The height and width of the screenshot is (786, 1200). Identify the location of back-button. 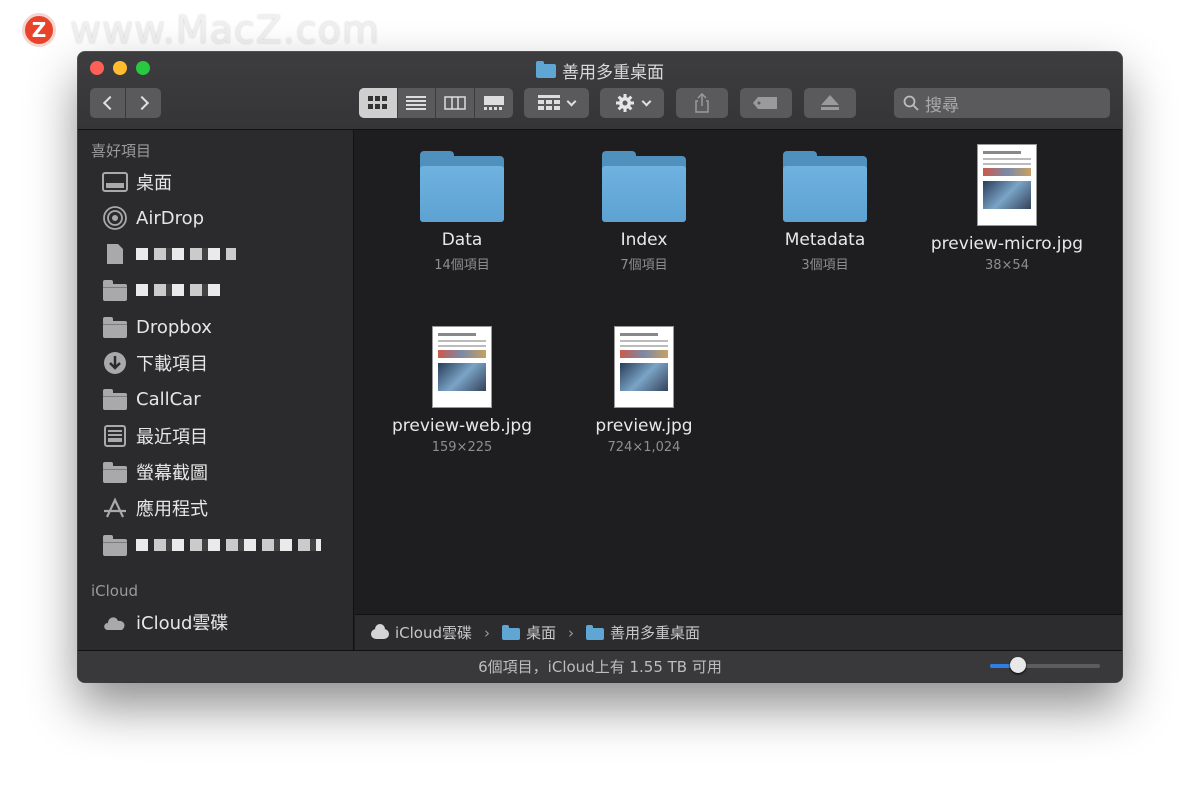
(107, 103).